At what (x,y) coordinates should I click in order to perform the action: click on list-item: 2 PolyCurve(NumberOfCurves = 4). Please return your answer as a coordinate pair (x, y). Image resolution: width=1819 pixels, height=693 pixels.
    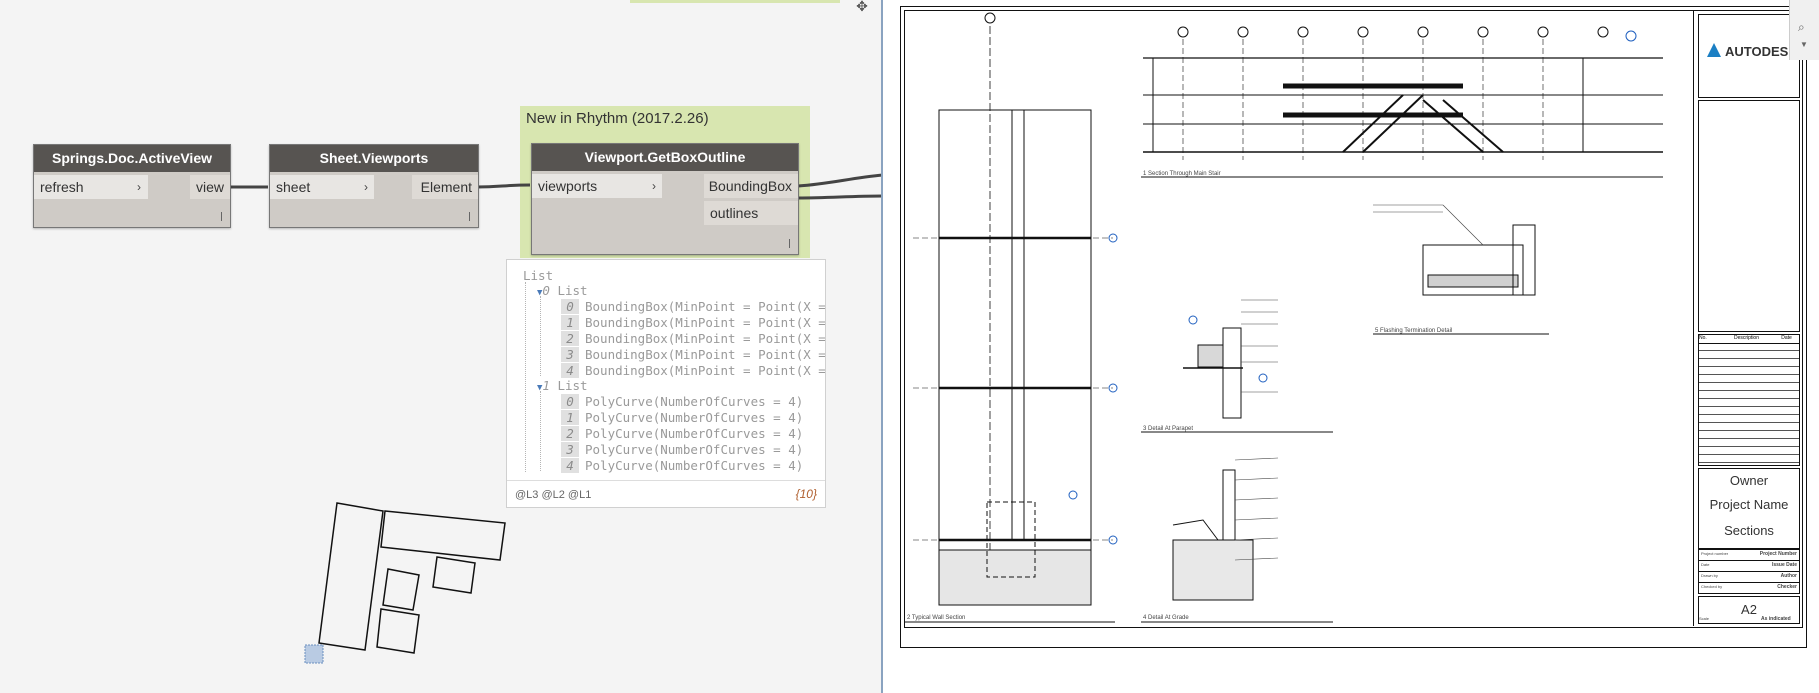
    Looking at the image, I should click on (682, 433).